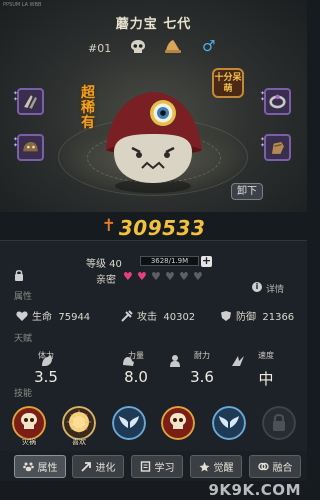 The image size is (320, 500). I want to click on talent-speed-value: 中, so click(266, 379).